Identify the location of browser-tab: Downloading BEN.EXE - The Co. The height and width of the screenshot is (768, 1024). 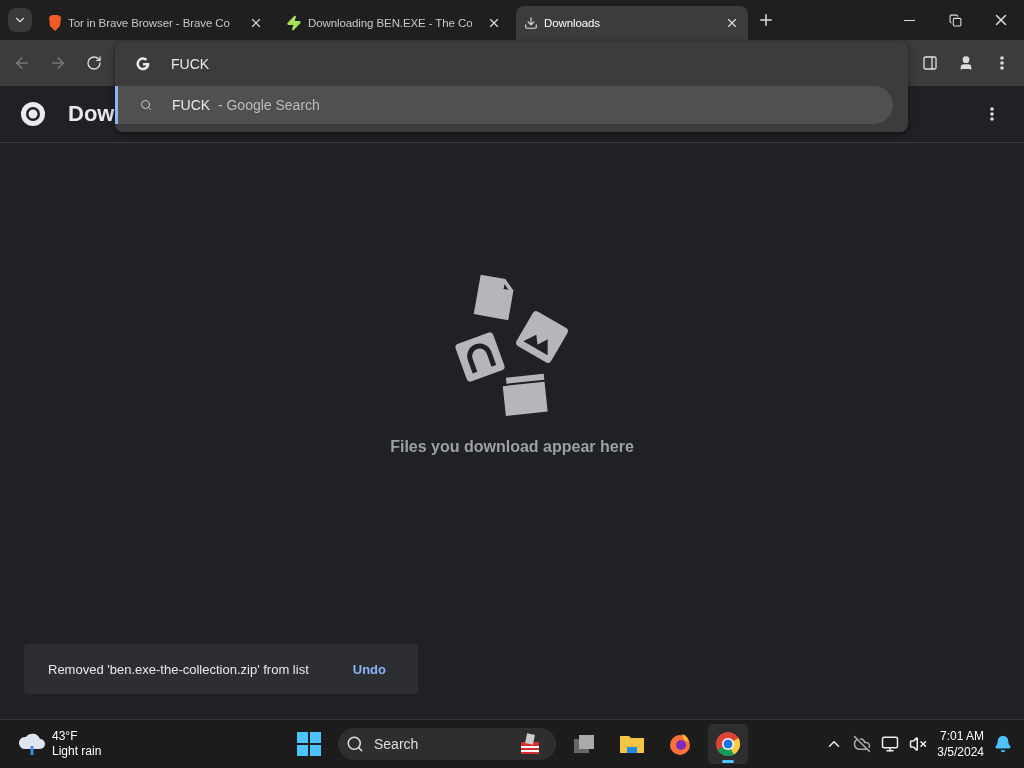
(394, 23).